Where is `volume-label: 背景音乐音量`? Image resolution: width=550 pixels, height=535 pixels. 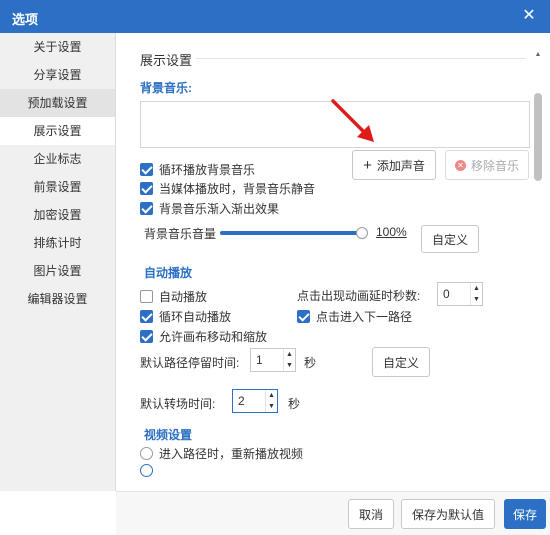 volume-label: 背景音乐音量 is located at coordinates (180, 234).